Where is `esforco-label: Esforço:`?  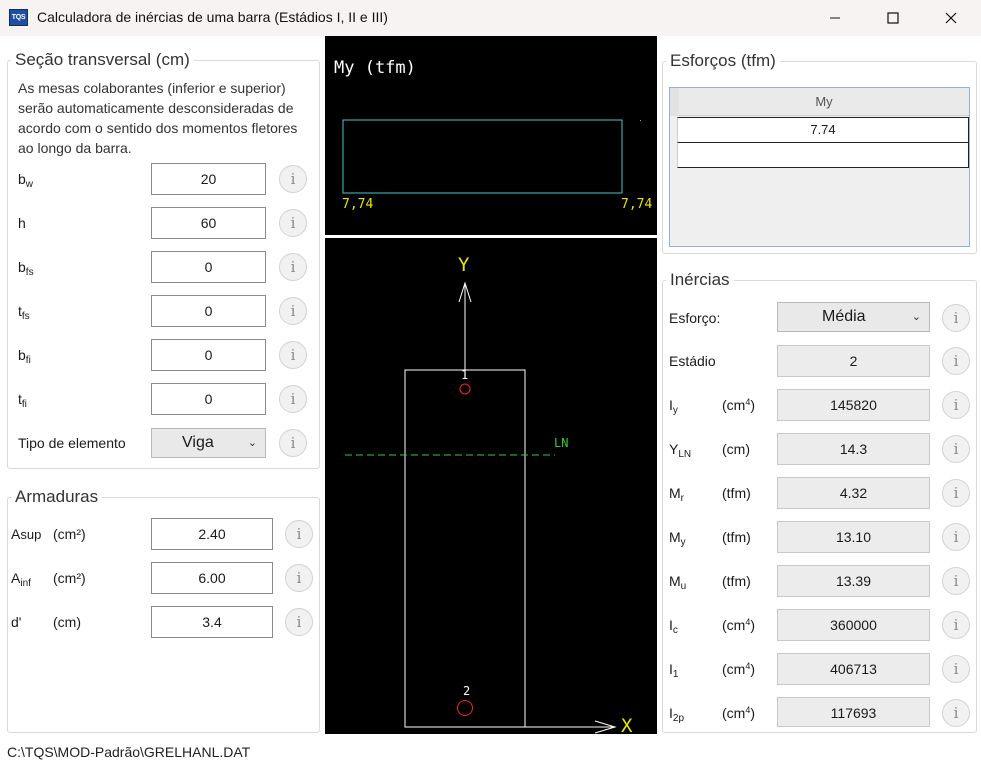
esforco-label: Esforço: is located at coordinates (695, 318).